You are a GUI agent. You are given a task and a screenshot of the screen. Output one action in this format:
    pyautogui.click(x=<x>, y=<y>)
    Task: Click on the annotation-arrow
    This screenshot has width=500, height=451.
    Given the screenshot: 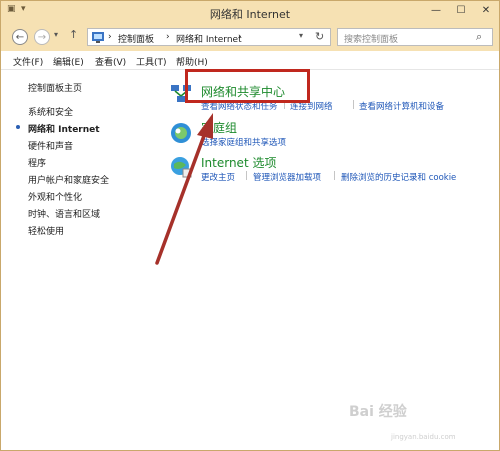 What is the action you would take?
    pyautogui.click(x=184, y=189)
    